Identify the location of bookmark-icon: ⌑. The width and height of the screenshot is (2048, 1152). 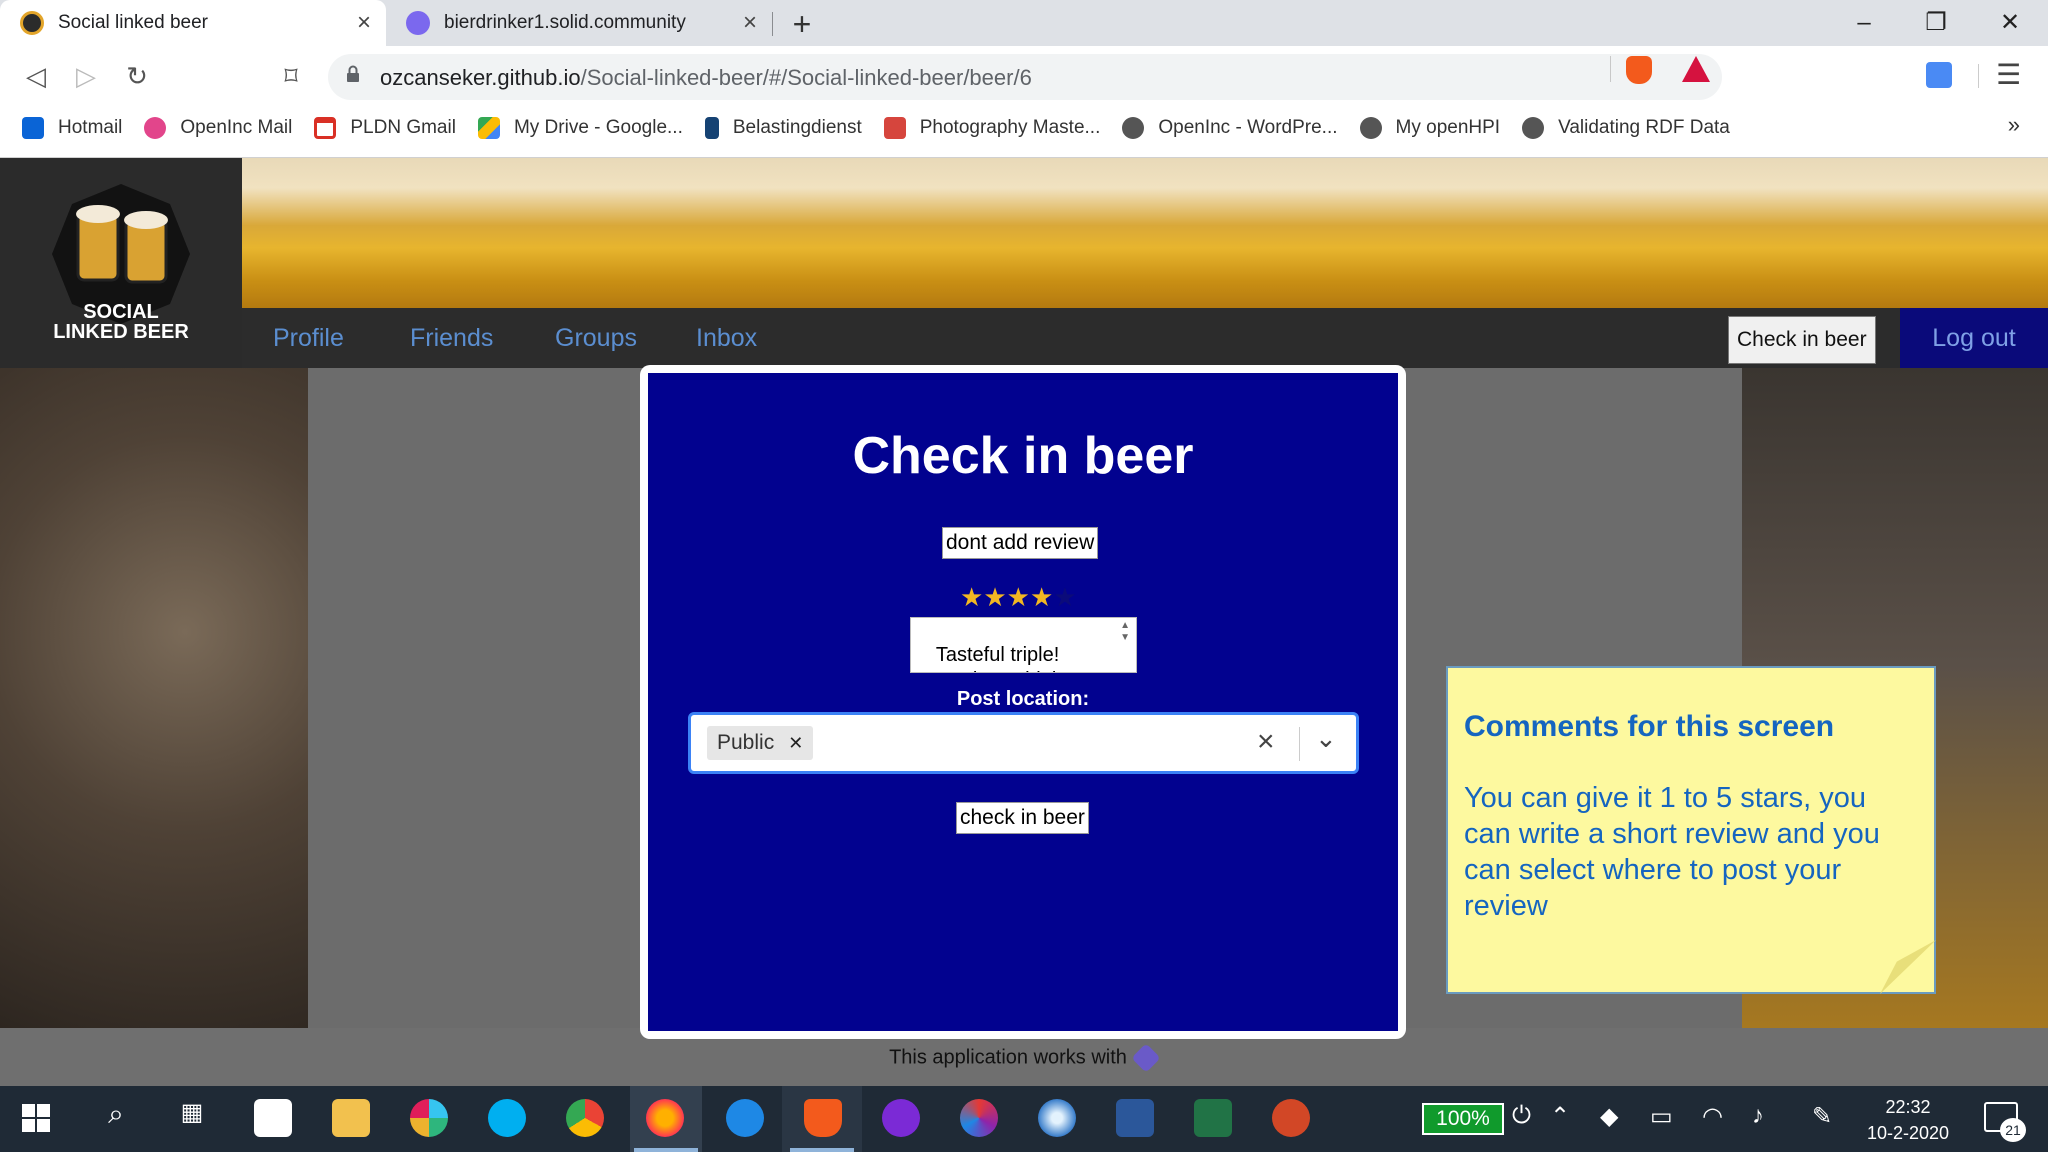
(291, 76).